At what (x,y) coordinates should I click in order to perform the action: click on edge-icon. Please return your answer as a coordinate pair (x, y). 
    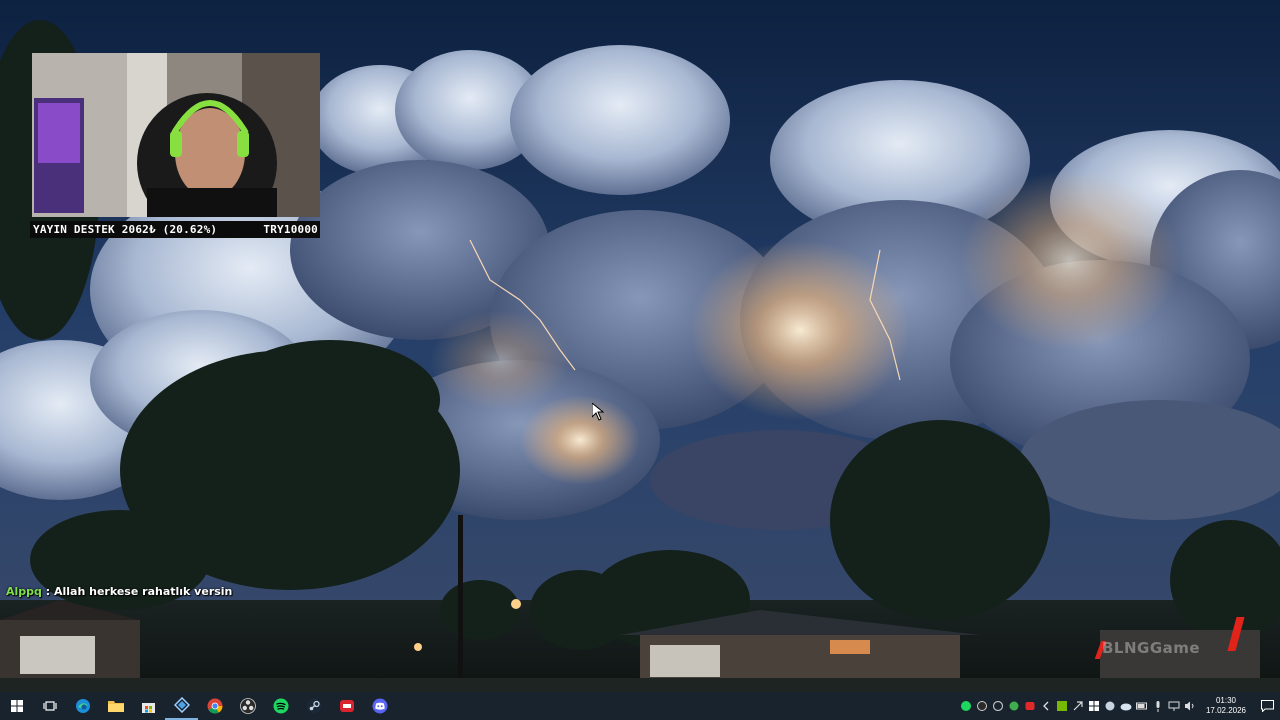
    Looking at the image, I should click on (82, 706).